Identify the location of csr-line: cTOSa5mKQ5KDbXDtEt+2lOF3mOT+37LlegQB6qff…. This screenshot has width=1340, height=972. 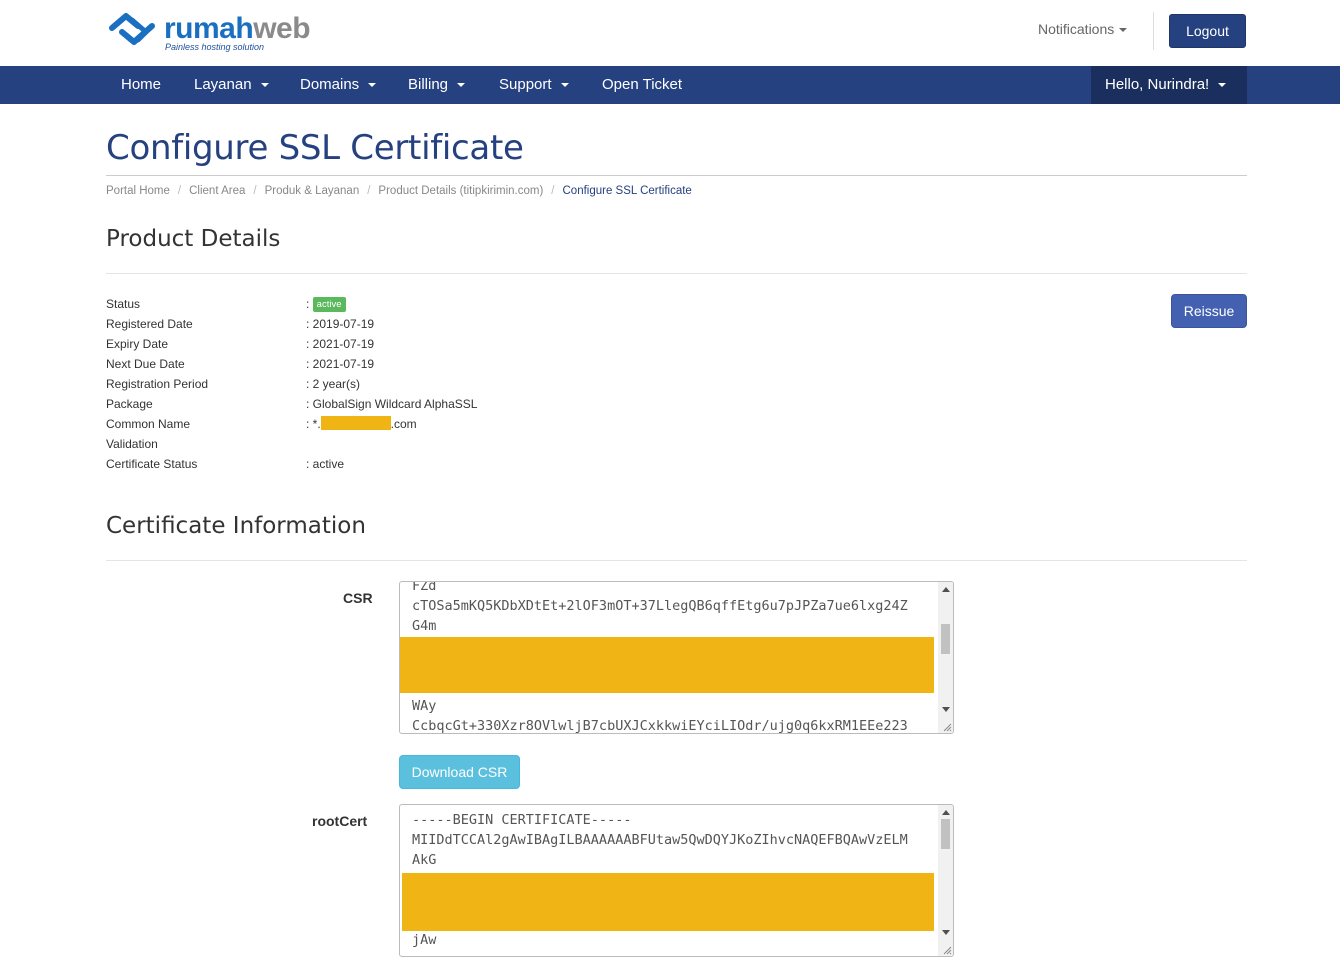
(660, 606).